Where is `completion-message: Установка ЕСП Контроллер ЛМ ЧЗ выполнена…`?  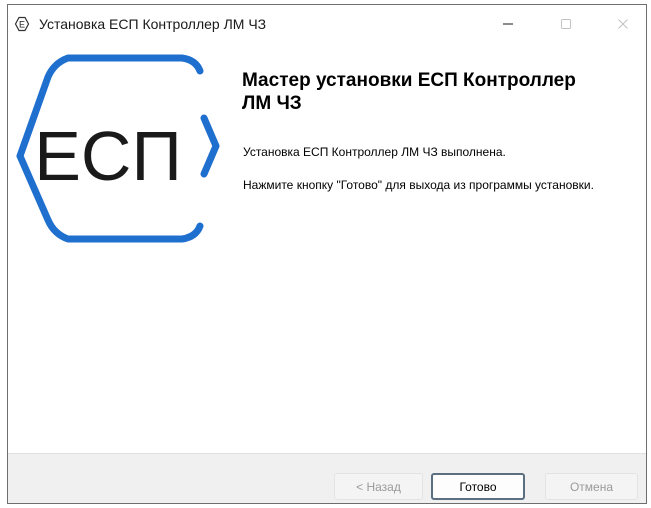 completion-message: Установка ЕСП Контроллер ЛМ ЧЗ выполнена… is located at coordinates (374, 152).